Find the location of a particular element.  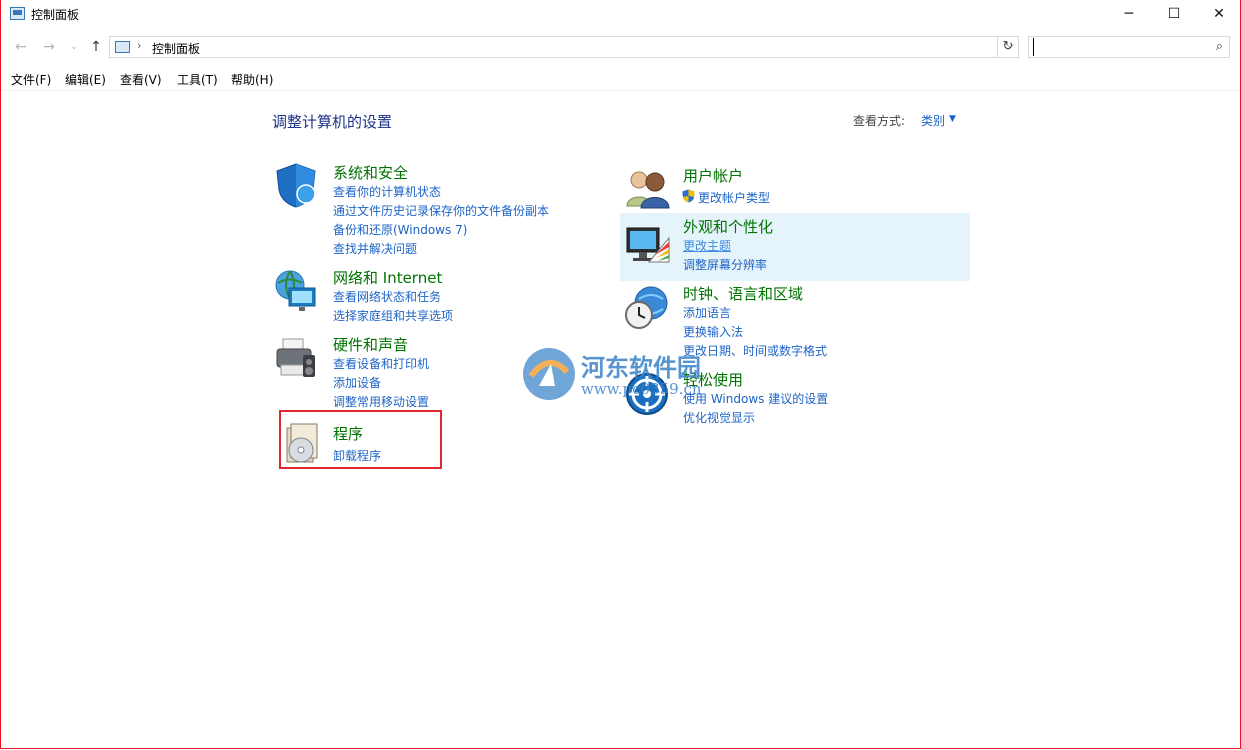

hover-highlight is located at coordinates (795, 247).